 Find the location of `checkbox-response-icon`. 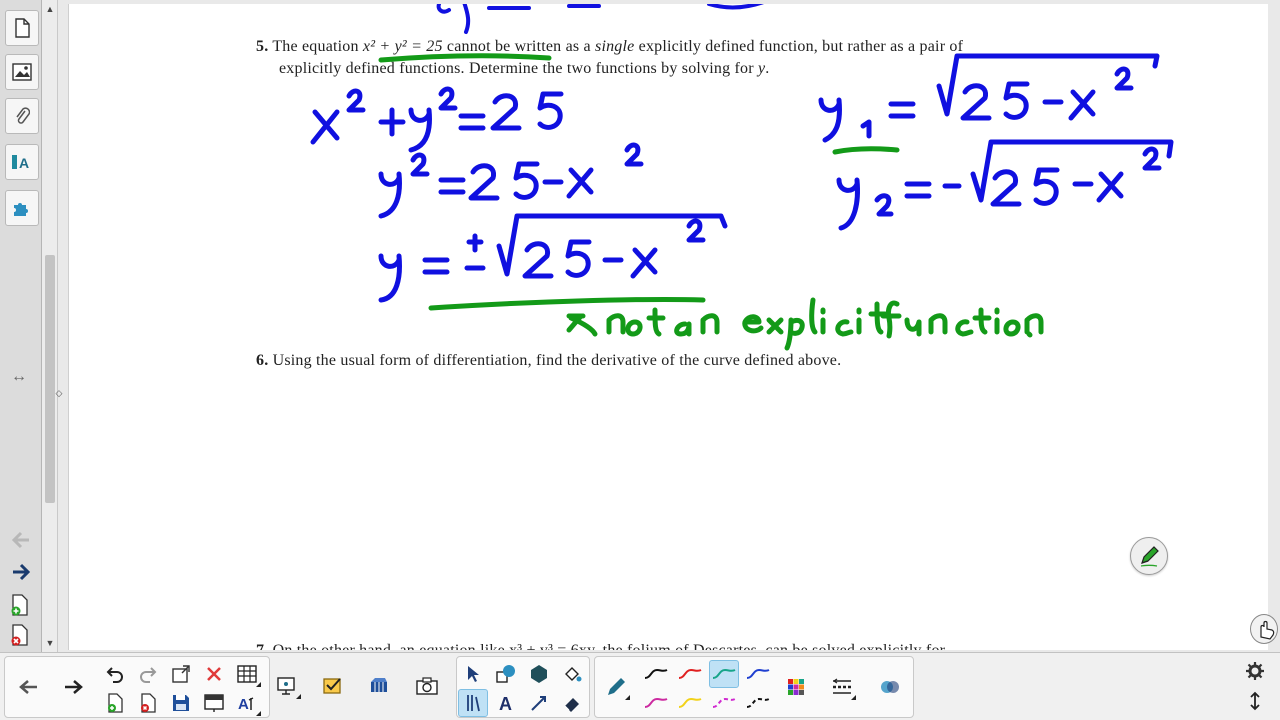

checkbox-response-icon is located at coordinates (332, 686).